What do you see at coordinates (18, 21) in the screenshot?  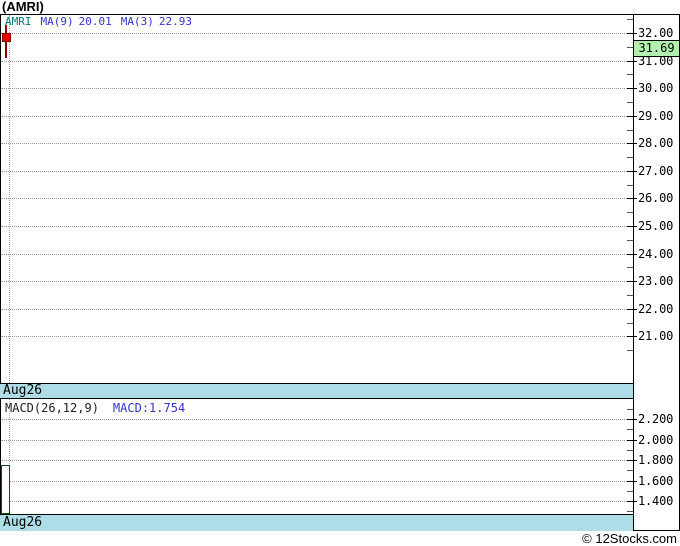 I see `legend-symbol: AMRI` at bounding box center [18, 21].